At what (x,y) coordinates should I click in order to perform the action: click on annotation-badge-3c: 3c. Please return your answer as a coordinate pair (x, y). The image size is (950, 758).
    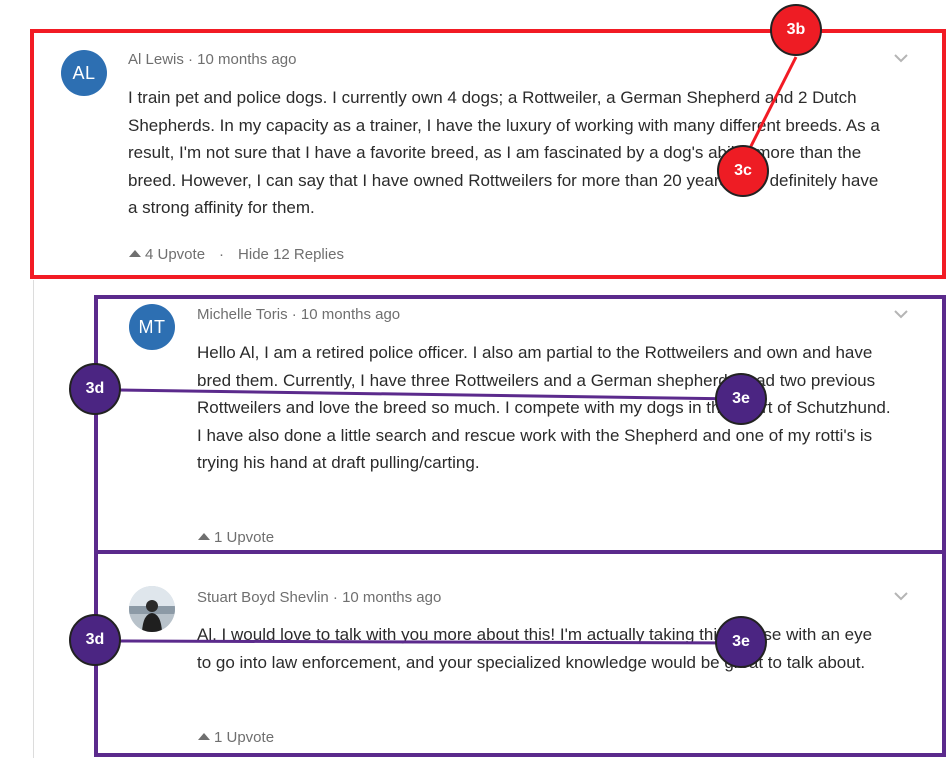
    Looking at the image, I should click on (743, 171).